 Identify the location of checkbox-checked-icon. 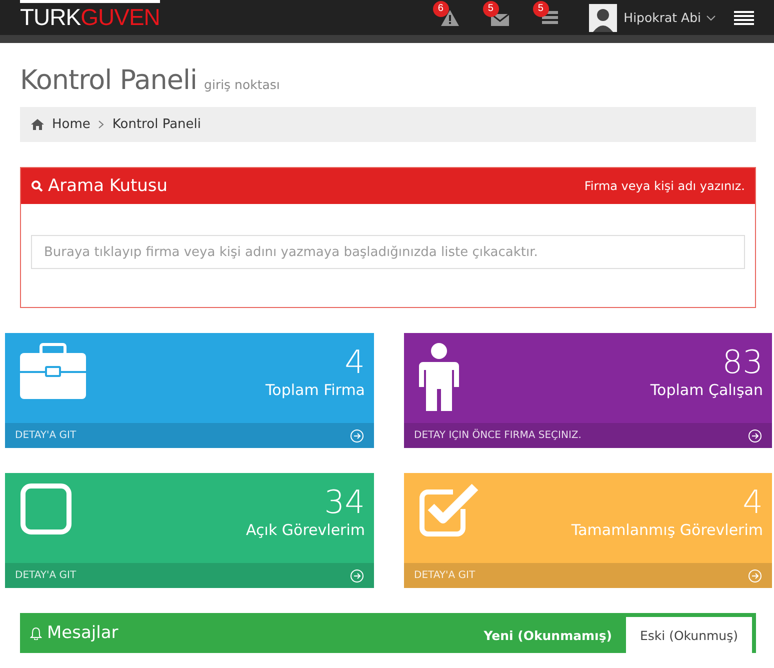
(450, 510).